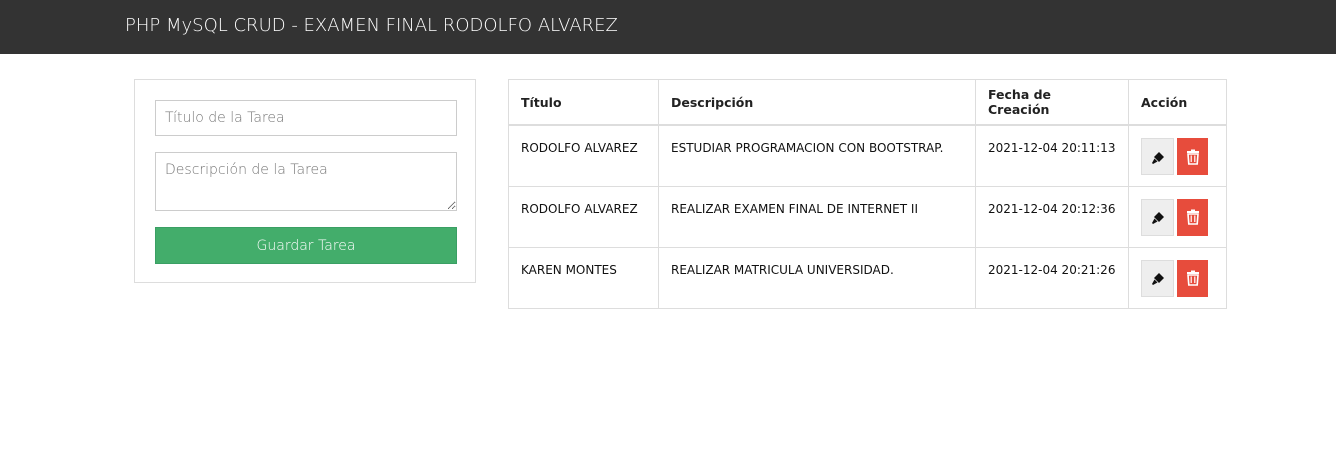  I want to click on row-created: 2021-12-04 20:21:26, so click(1052, 277).